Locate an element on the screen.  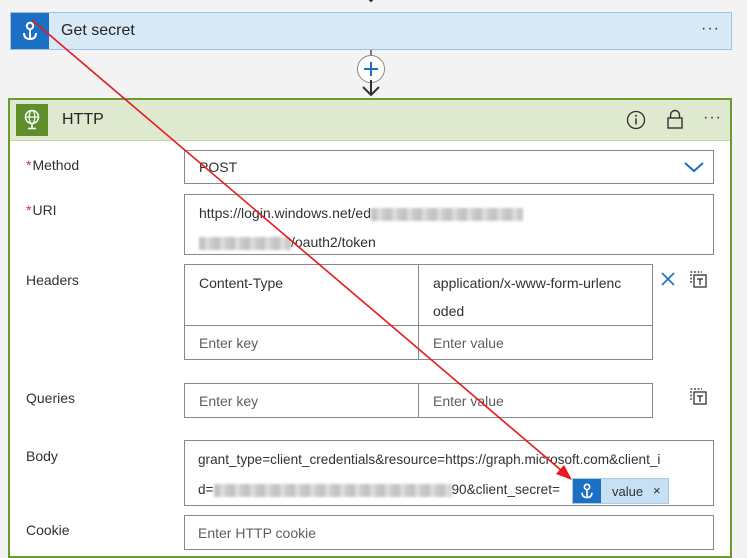
token-label: value is located at coordinates (628, 491).